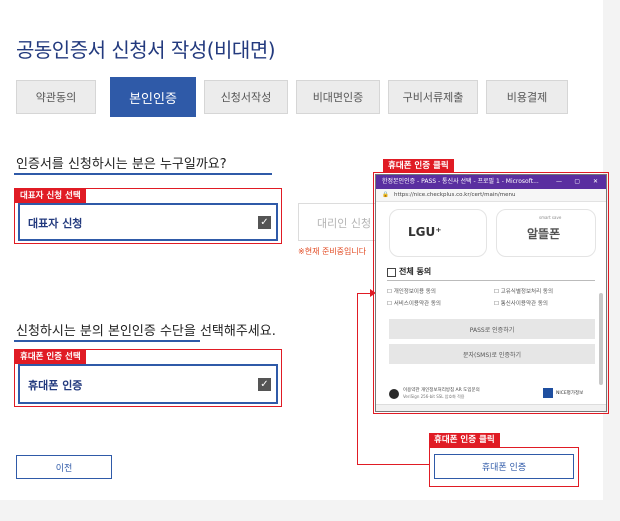 Image resolution: width=620 pixels, height=521 pixels. I want to click on prev-button: 이전, so click(64, 467).